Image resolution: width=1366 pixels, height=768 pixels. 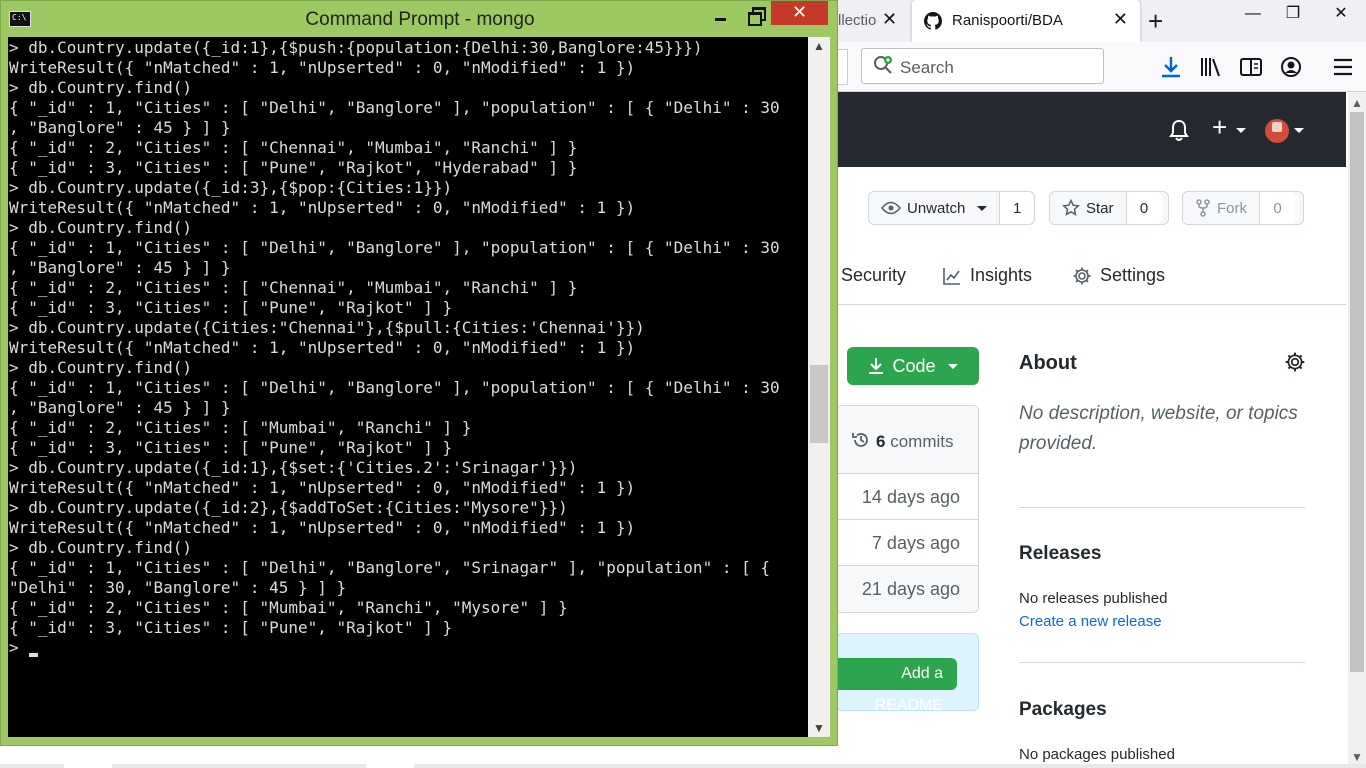 What do you see at coordinates (1026, 21) in the screenshot?
I see `tab-github: Ranispoorti/BDA ✕` at bounding box center [1026, 21].